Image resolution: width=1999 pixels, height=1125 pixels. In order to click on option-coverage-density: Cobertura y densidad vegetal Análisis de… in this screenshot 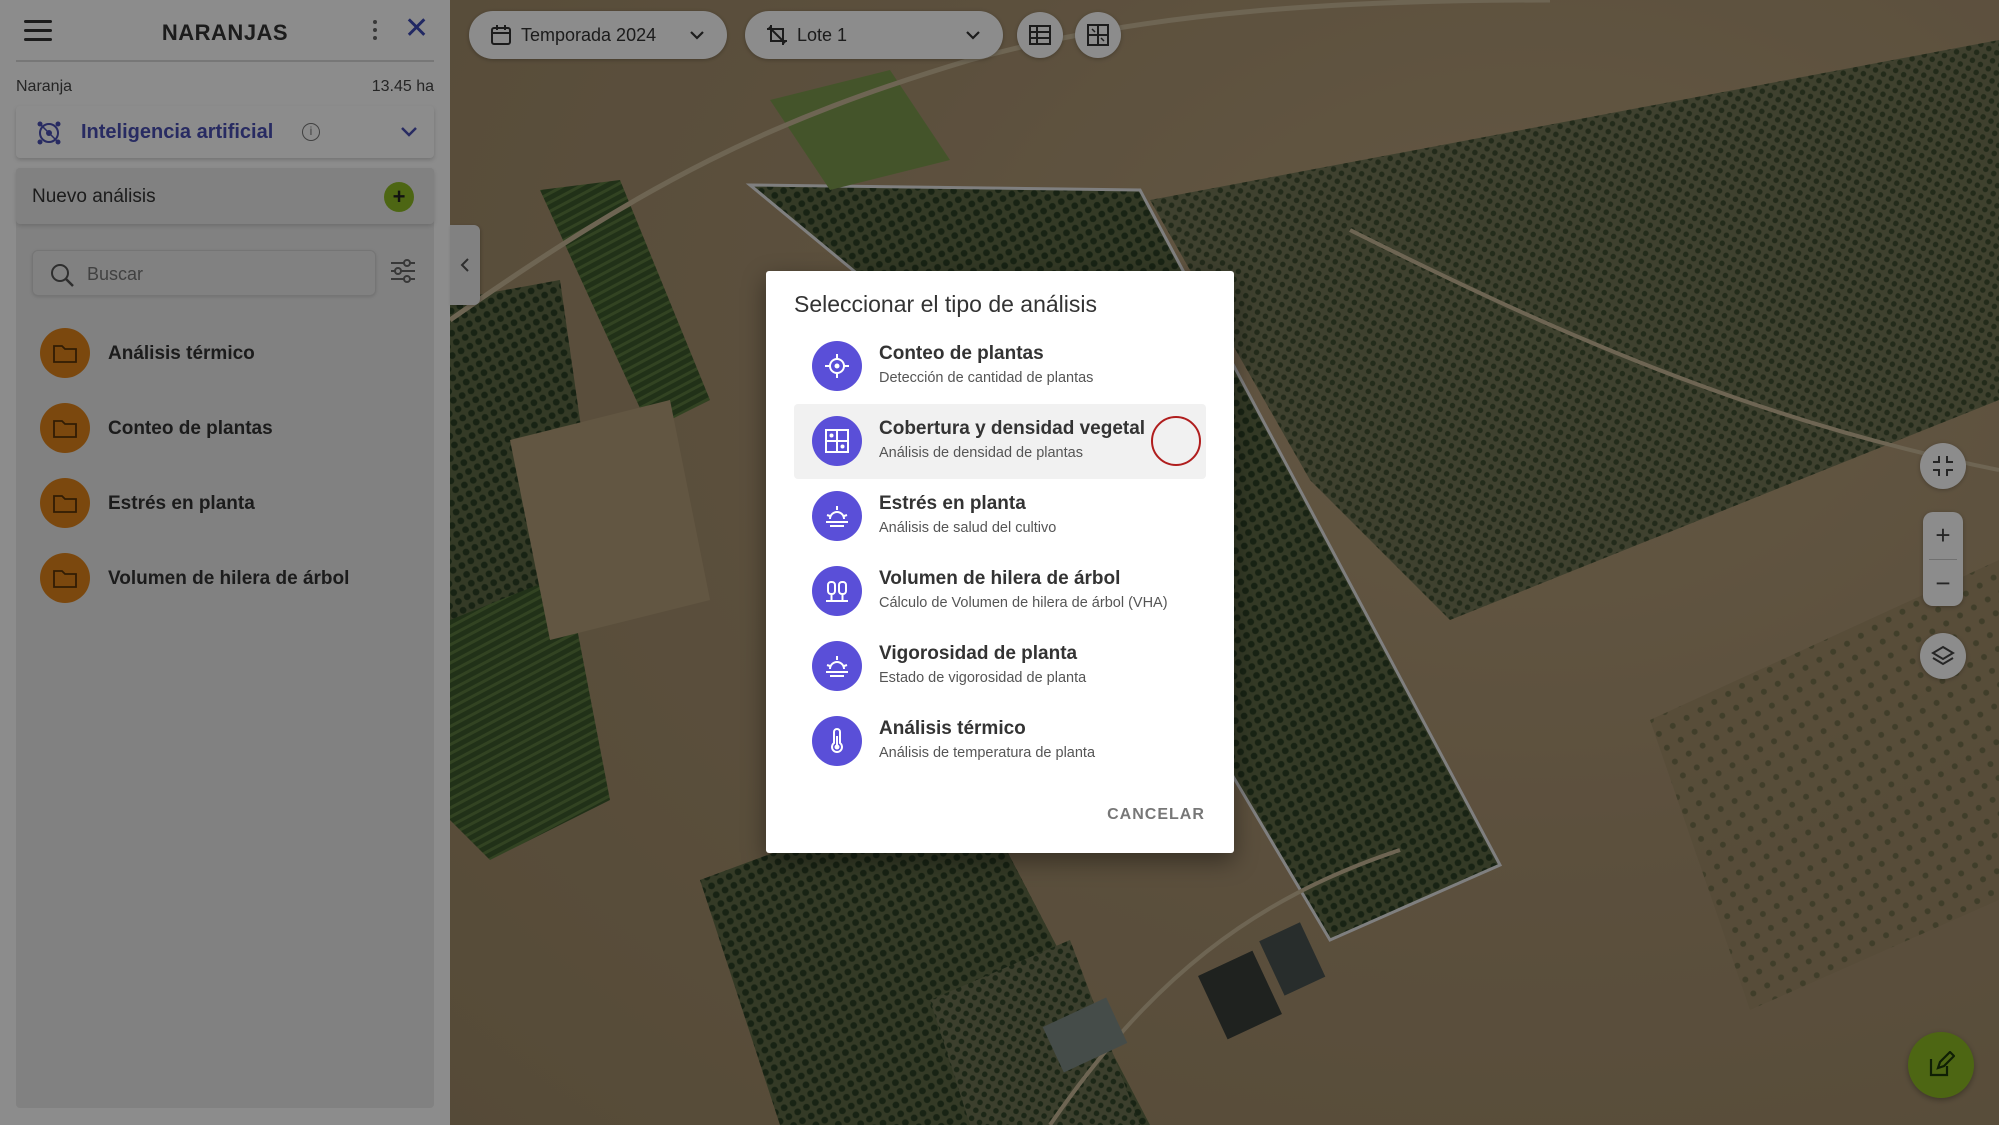, I will do `click(1000, 441)`.